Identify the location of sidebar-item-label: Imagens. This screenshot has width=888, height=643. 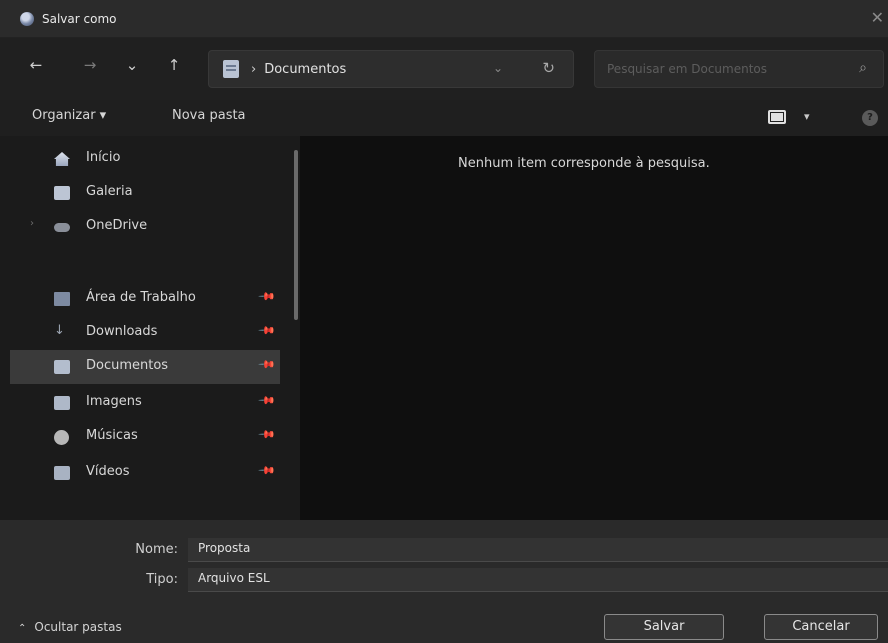
(114, 401).